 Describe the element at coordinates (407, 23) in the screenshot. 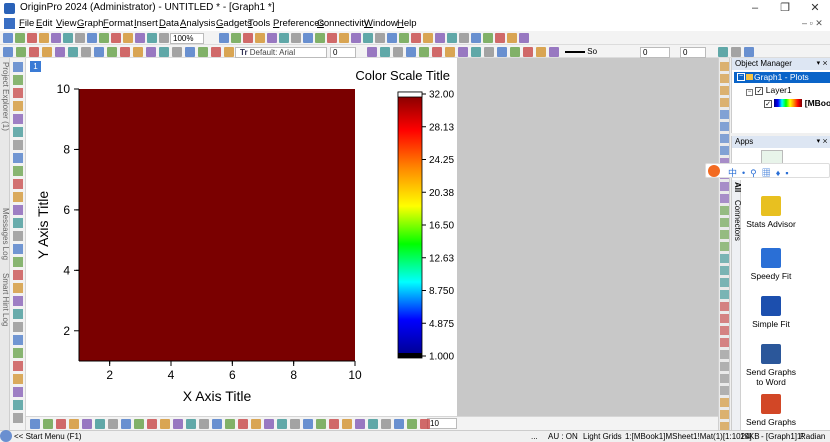

I see `menu-help: Help` at that location.